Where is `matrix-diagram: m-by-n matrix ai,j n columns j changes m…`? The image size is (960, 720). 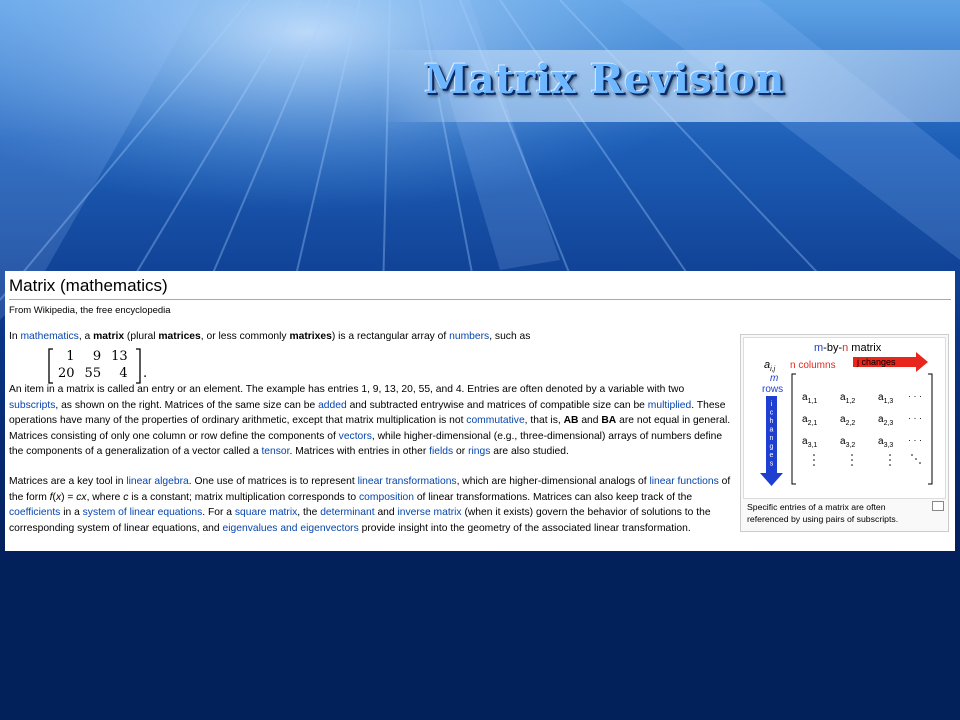
matrix-diagram: m-by-n matrix ai,j n columns j changes m… is located at coordinates (846, 414).